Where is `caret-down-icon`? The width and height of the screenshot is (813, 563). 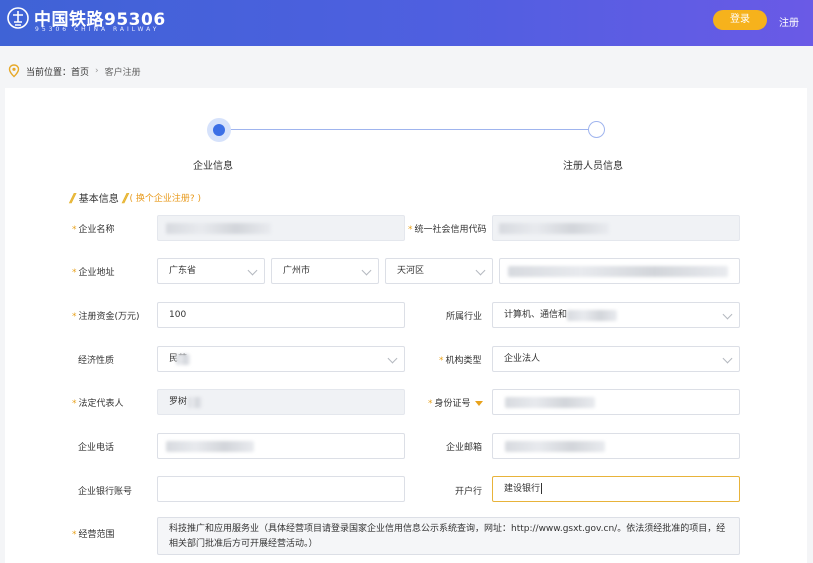 caret-down-icon is located at coordinates (478, 403).